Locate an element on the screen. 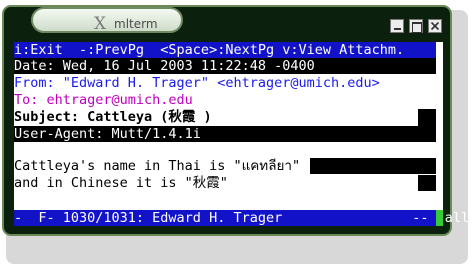 This screenshot has height=268, width=474. title-bar: X mlterm is located at coordinates (107, 20).